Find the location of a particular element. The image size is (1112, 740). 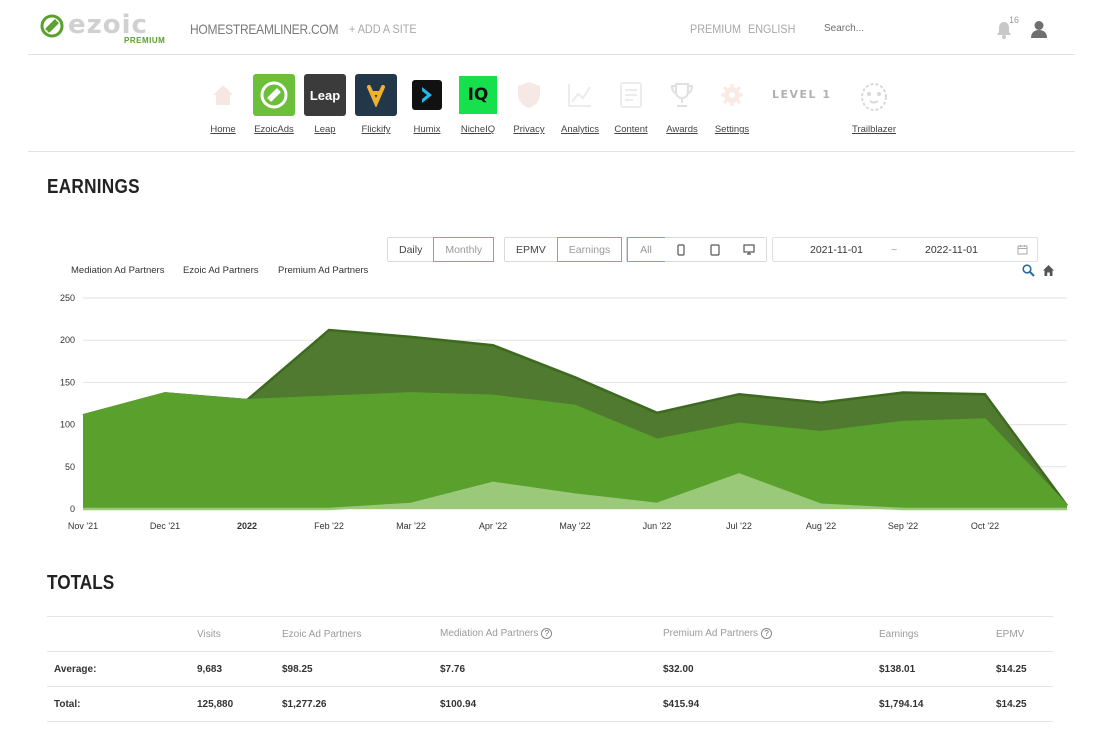

x-tick-label: Oct '22 is located at coordinates (985, 526).